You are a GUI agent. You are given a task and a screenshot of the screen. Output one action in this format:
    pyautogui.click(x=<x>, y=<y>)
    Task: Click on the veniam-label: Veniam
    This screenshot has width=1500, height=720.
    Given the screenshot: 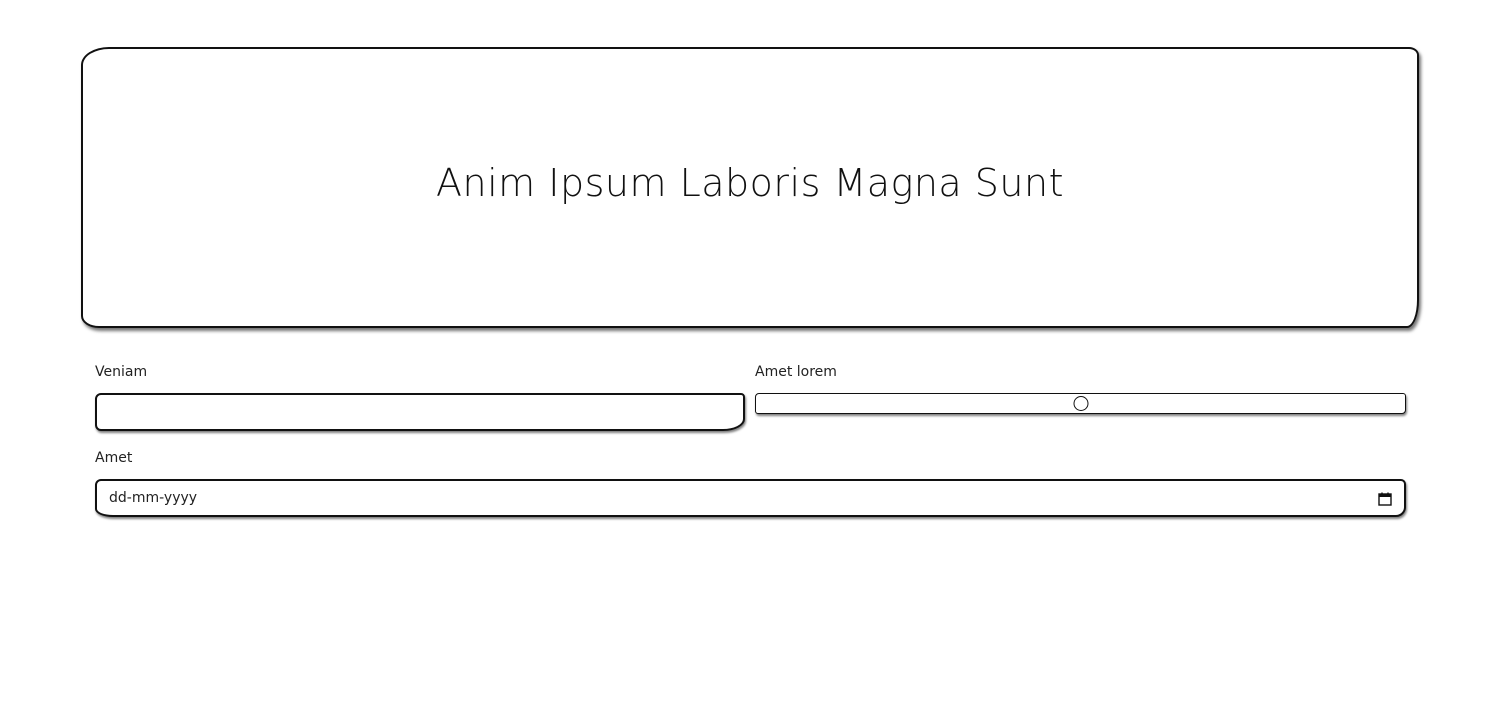 What is the action you would take?
    pyautogui.click(x=121, y=372)
    